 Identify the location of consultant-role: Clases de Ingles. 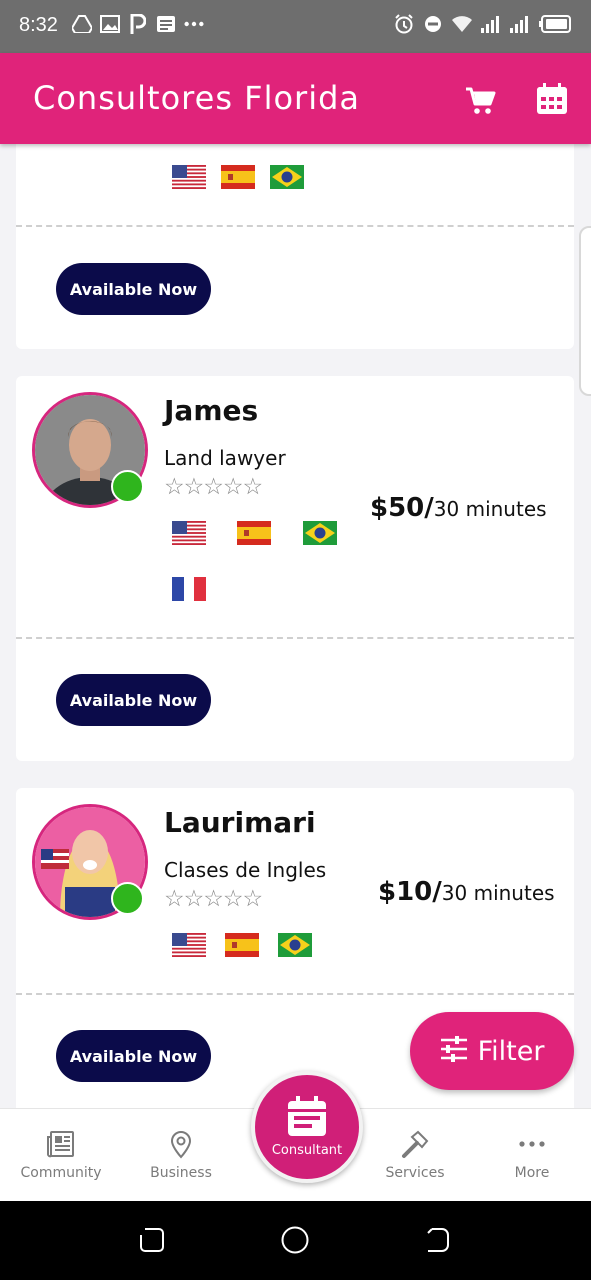
(245, 870).